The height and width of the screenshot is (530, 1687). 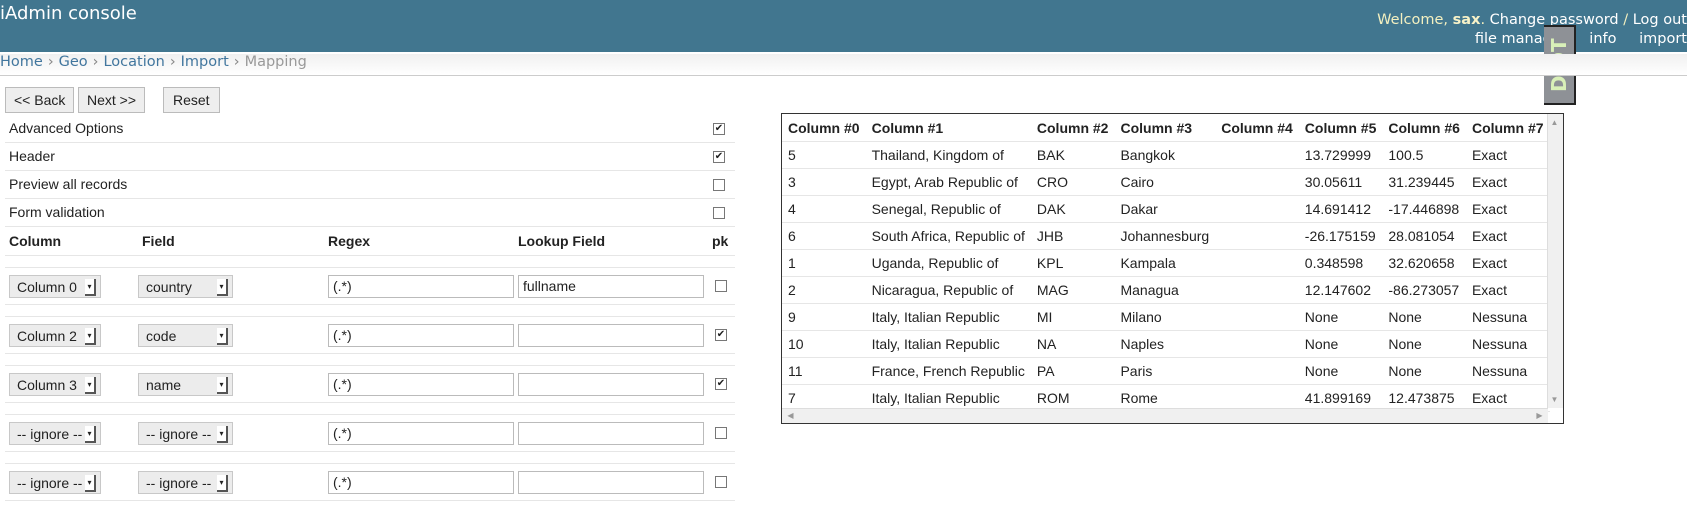 What do you see at coordinates (169, 287) in the screenshot?
I see `field-select-value: country` at bounding box center [169, 287].